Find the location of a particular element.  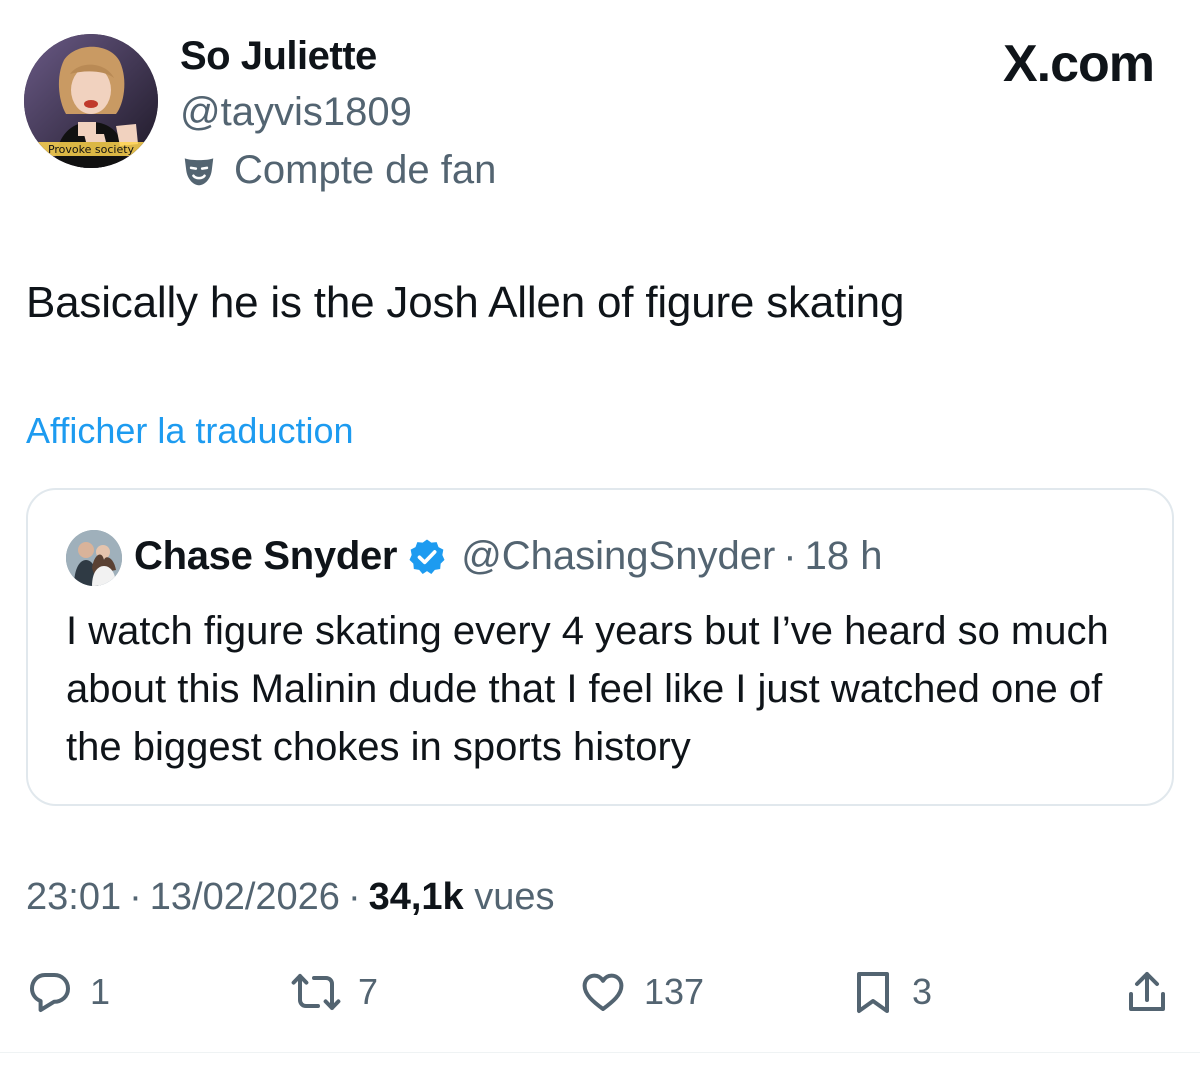

quoted-author-avatar is located at coordinates (94, 558).